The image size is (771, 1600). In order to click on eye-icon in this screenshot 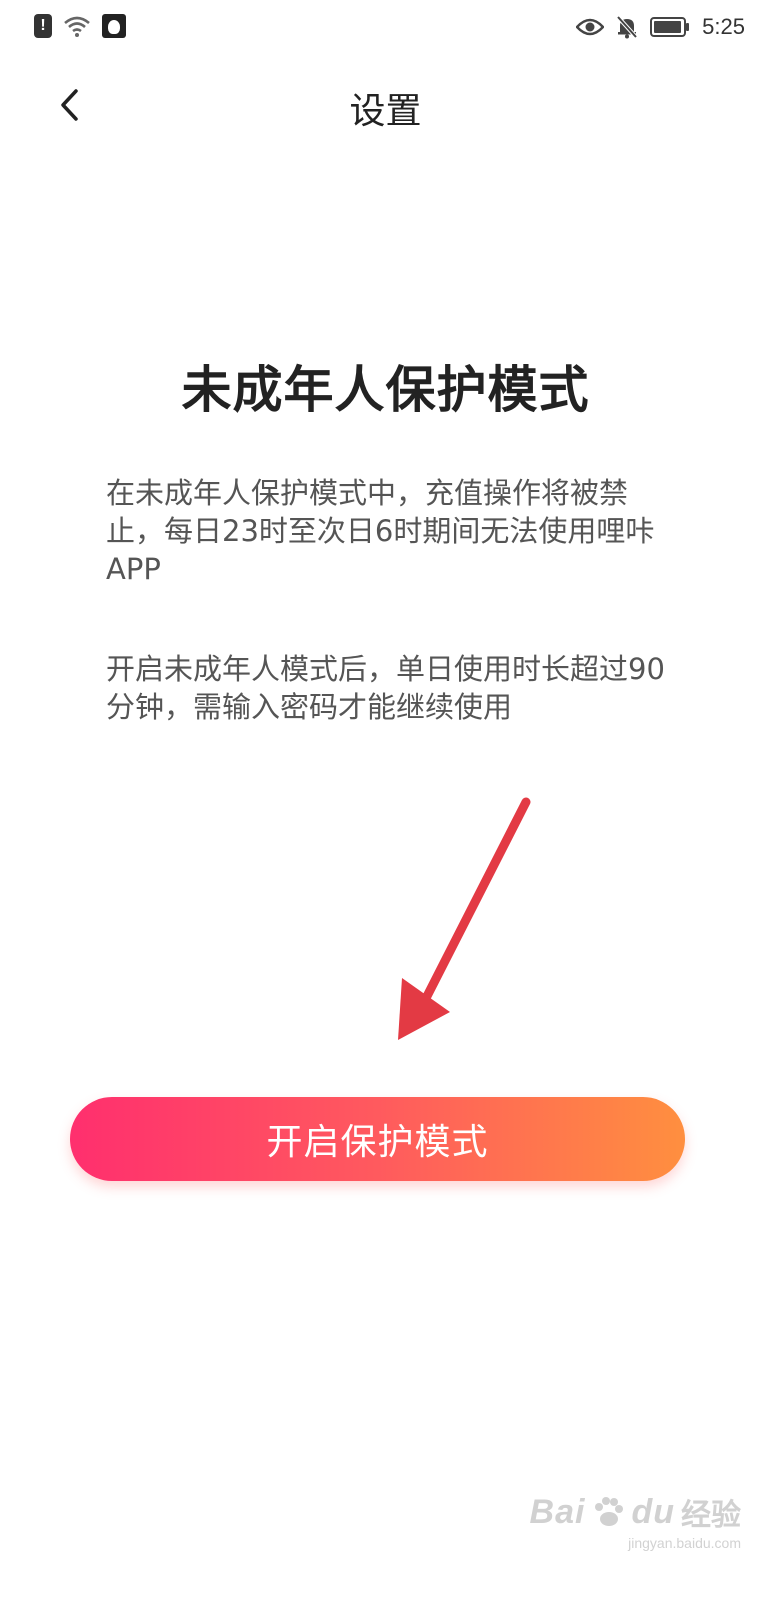, I will do `click(590, 27)`.